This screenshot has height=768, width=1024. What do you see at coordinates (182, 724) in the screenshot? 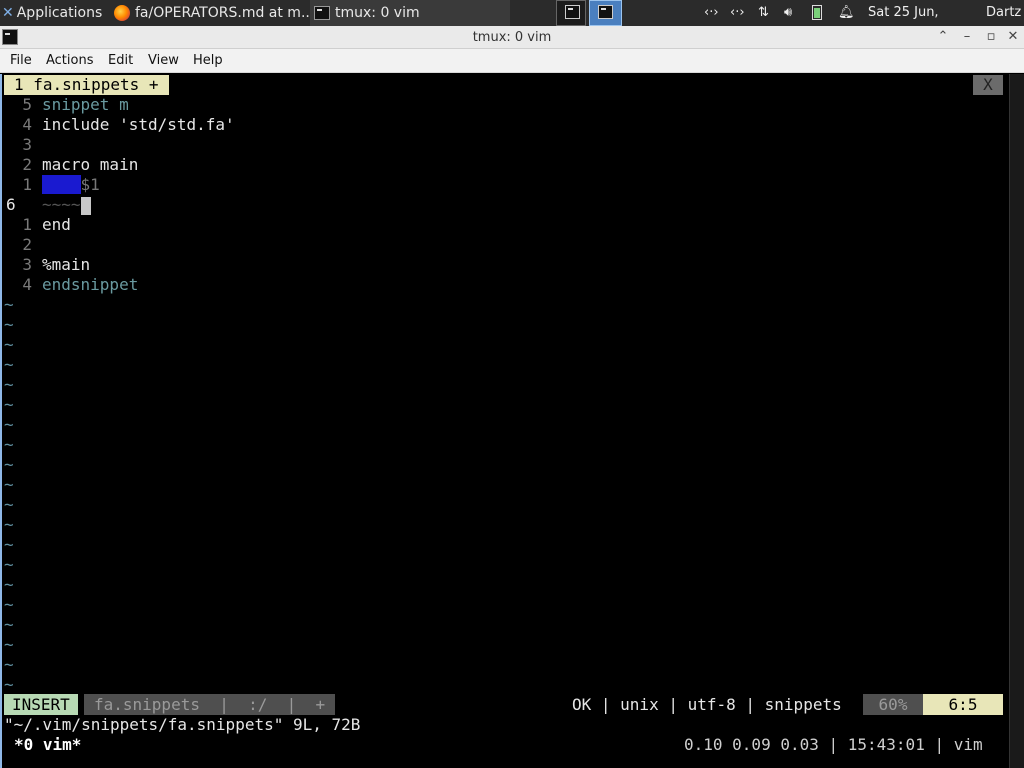
I see `vim-message-line: "~/.vim/snippets/fa.snippets" 9L, 72B` at bounding box center [182, 724].